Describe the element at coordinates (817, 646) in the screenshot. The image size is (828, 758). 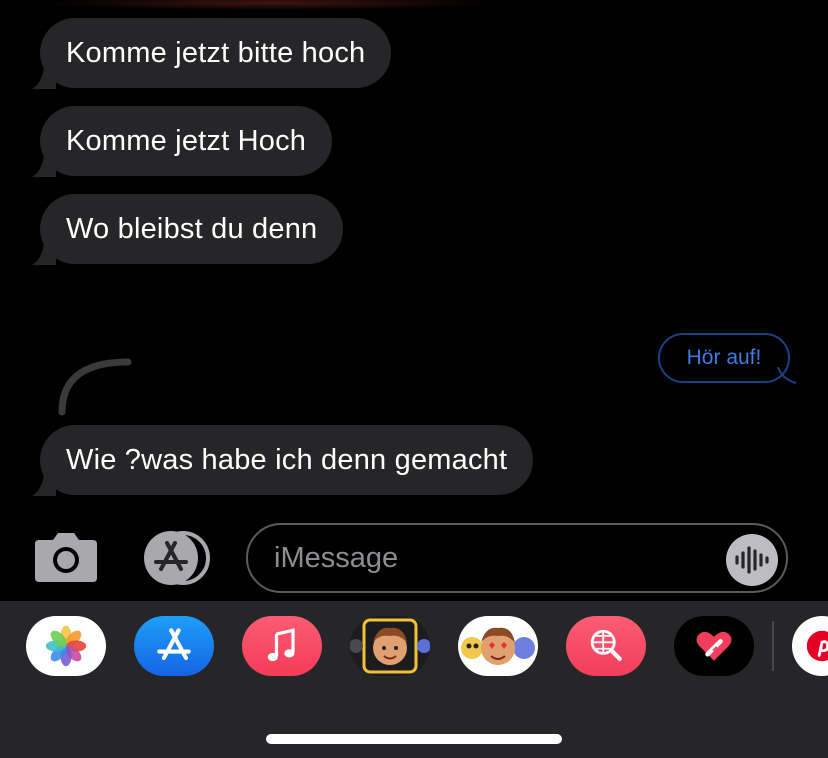
I see `pinterest-icon` at that location.